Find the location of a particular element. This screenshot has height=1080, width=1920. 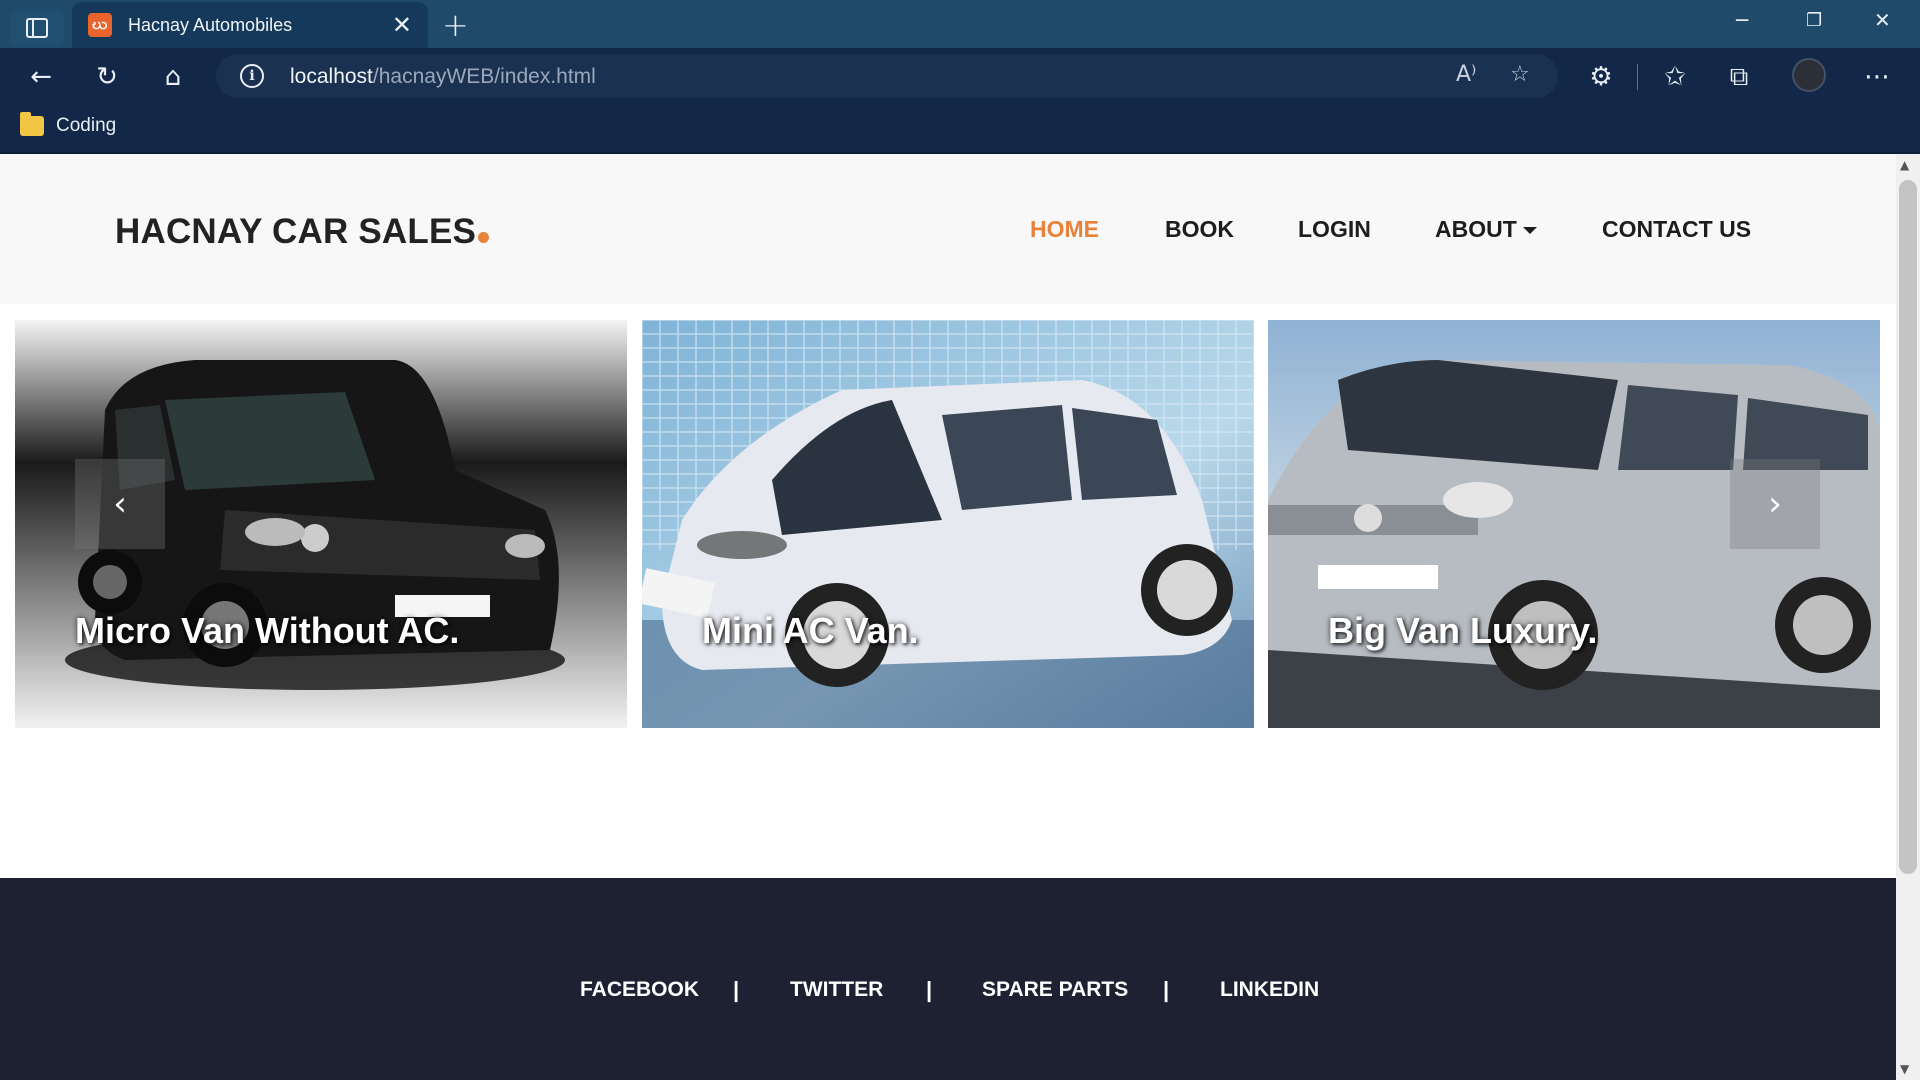

read-aloud-icon: A͏⁾ is located at coordinates (1466, 74).